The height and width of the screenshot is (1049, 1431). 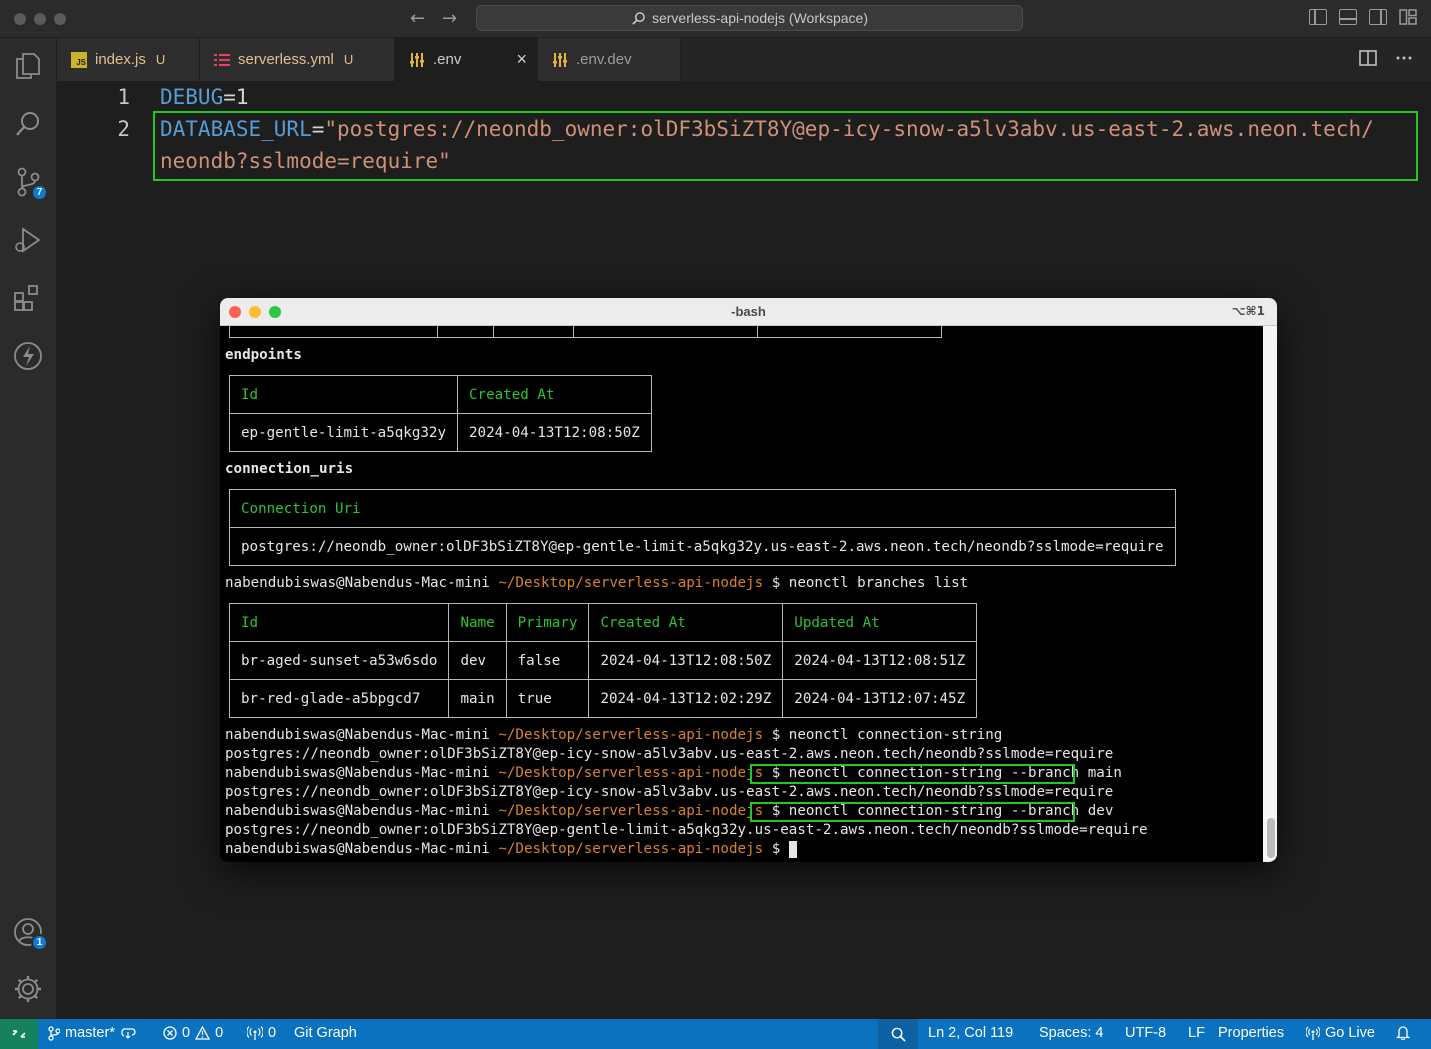 I want to click on table-cell: br-aged-sunset-a53w6sdo, so click(x=339, y=660).